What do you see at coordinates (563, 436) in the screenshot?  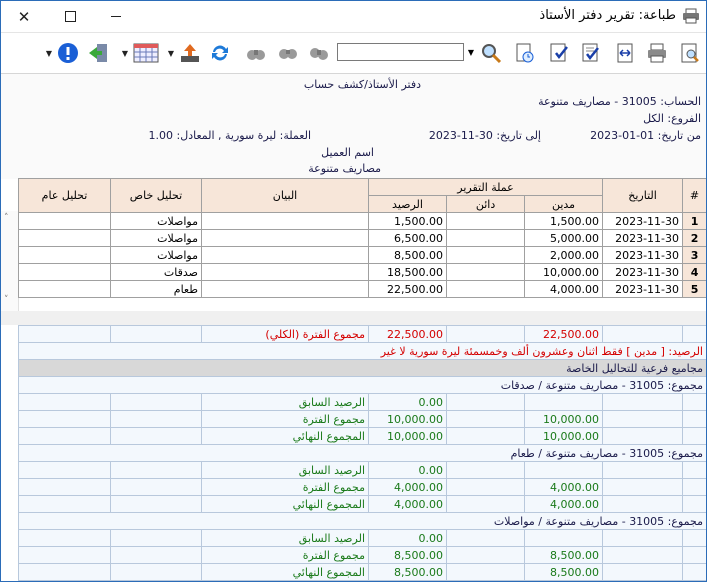 I see `group-final-debit: 10,000.00` at bounding box center [563, 436].